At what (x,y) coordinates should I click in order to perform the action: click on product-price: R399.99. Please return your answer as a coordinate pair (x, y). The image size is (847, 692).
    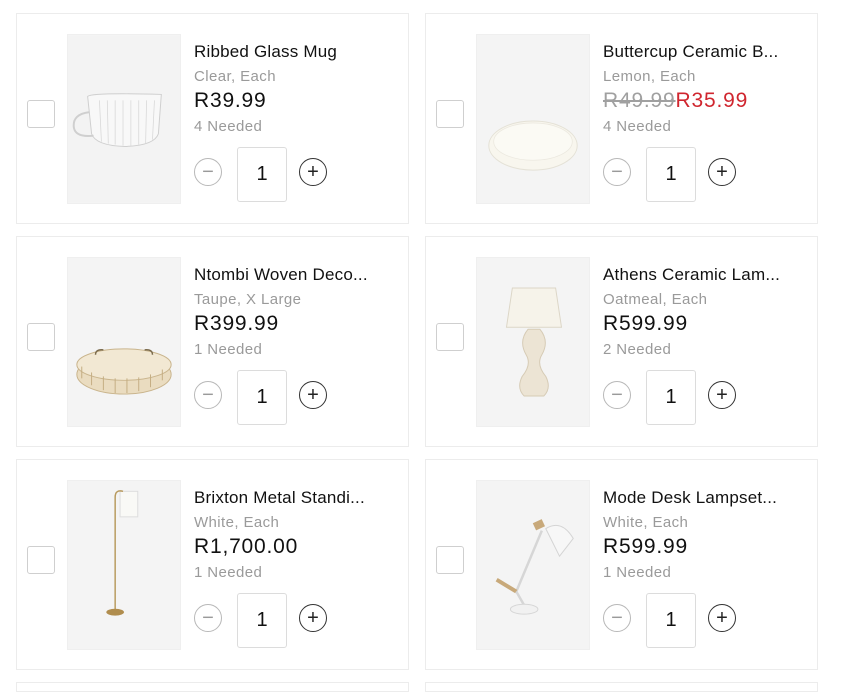
    Looking at the image, I should click on (236, 324).